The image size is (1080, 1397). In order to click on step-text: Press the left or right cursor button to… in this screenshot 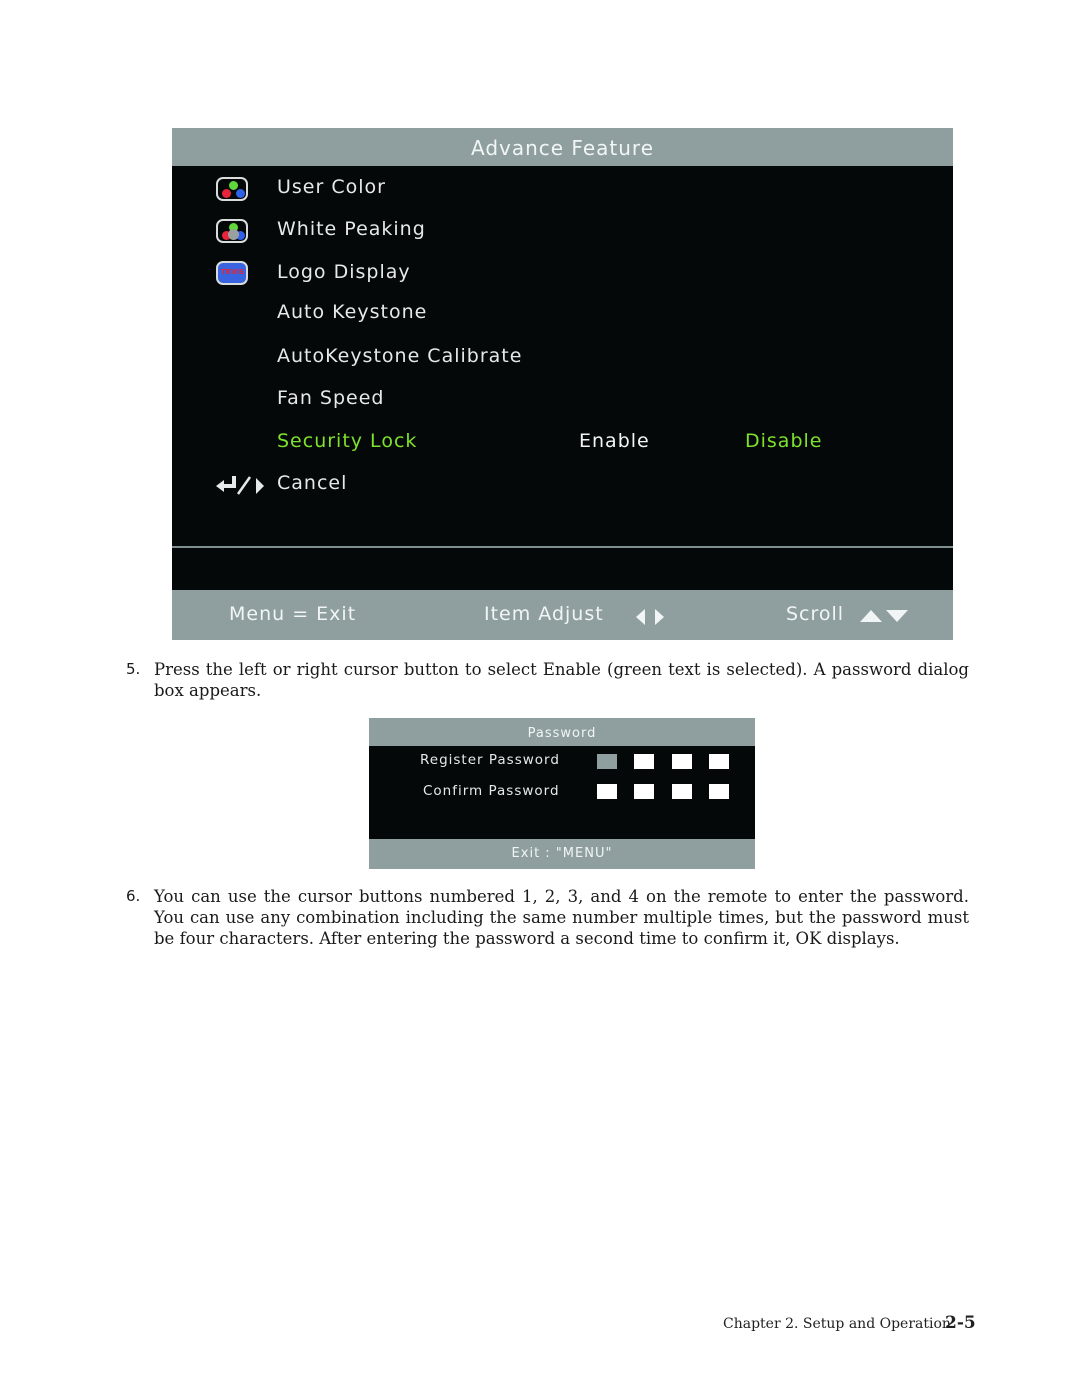, I will do `click(561, 680)`.